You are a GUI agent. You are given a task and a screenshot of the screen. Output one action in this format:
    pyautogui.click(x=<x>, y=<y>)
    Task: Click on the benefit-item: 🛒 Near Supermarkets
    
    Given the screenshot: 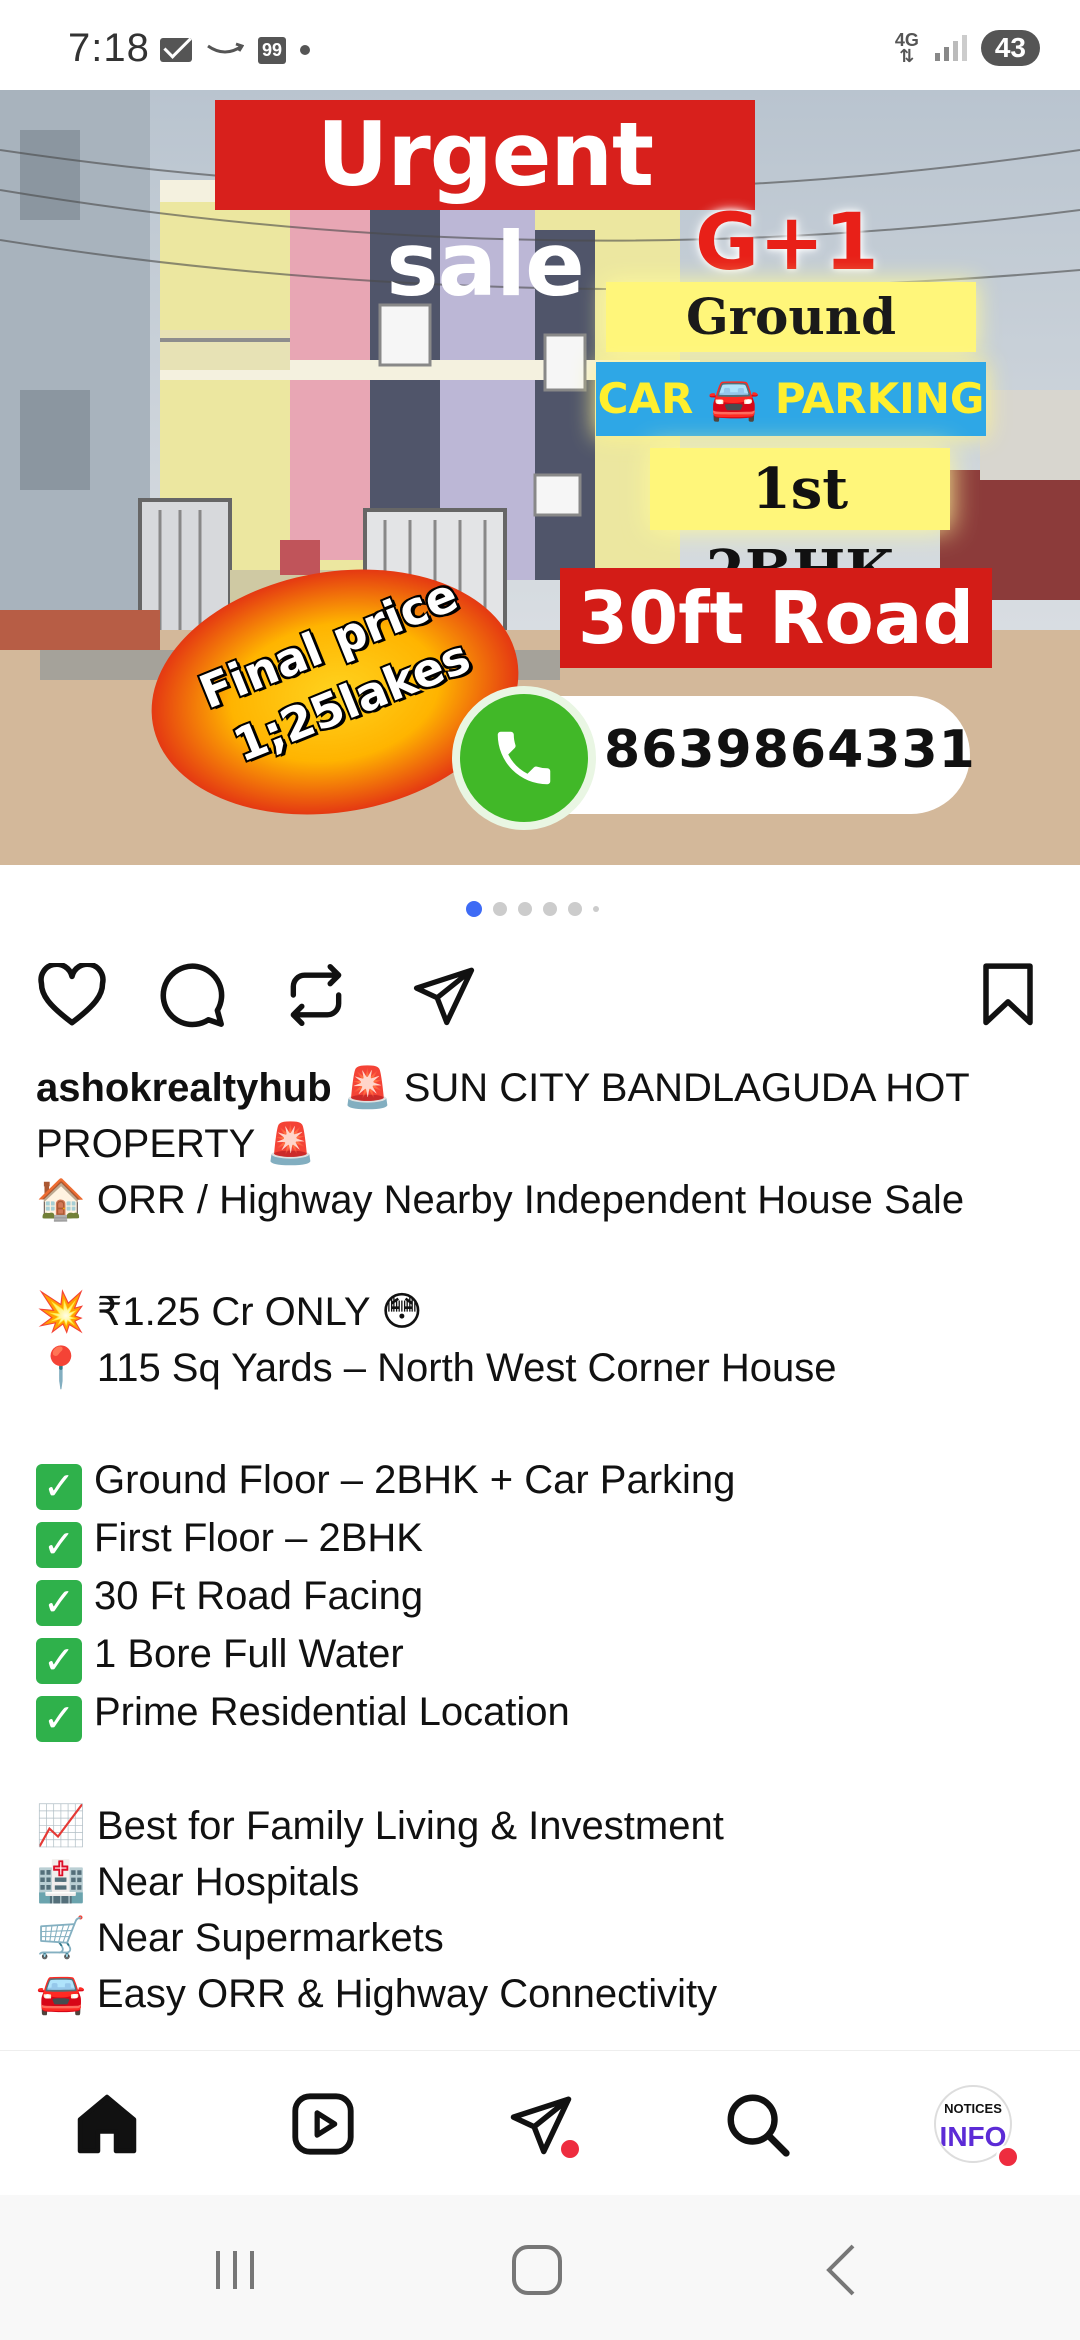 What is the action you would take?
    pyautogui.click(x=240, y=1938)
    